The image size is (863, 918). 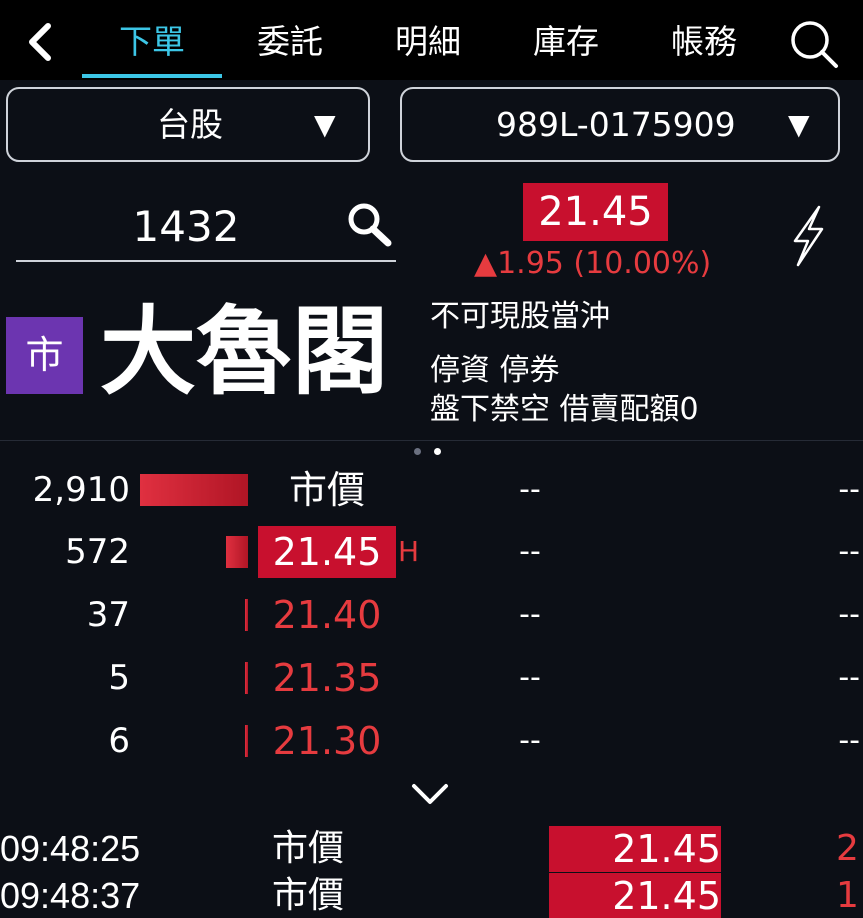 I want to click on bid-price: 21.30, so click(x=327, y=741).